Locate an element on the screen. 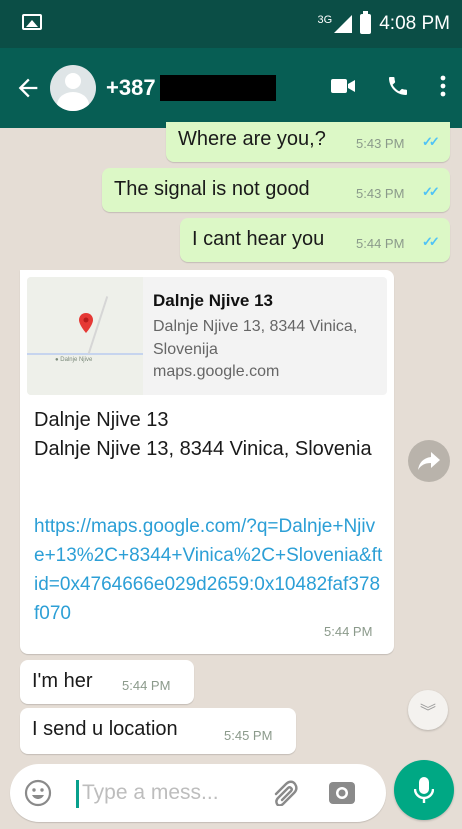 The width and height of the screenshot is (462, 829). preview-subtitle: Dalnje Njive 13, 8344 Vinica, Slovenija is located at coordinates (255, 338).